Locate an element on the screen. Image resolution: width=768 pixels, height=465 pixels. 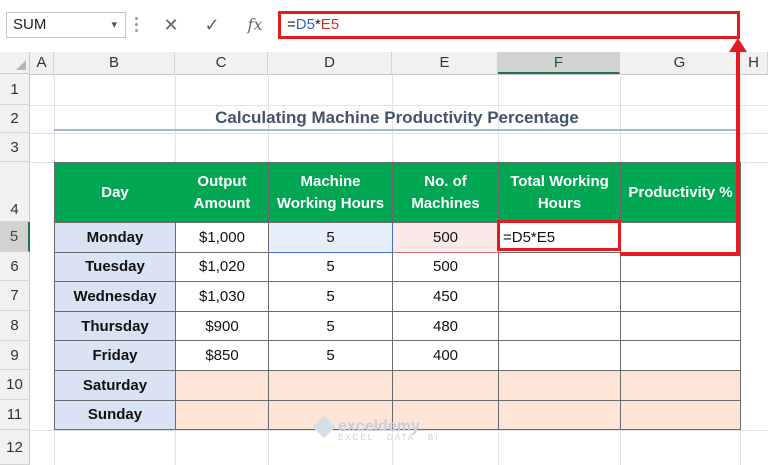
cancel-icon: ✕ is located at coordinates (171, 25).